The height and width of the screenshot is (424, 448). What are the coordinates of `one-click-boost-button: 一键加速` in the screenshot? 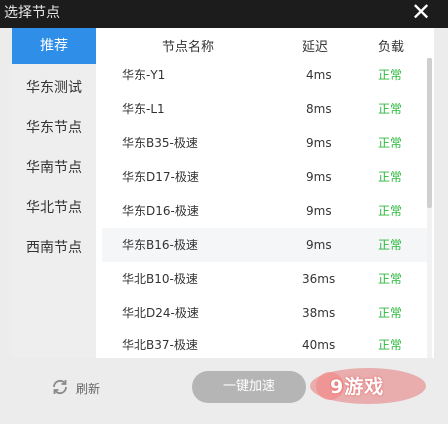 It's located at (249, 387).